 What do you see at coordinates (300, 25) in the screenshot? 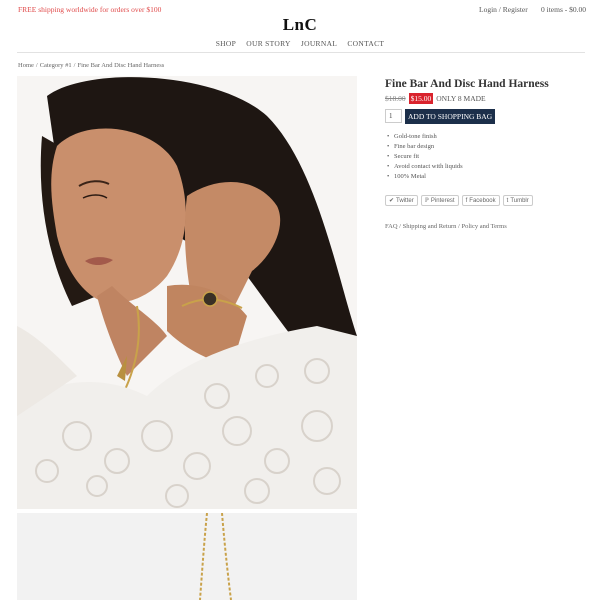
I see `site-logo: LnC` at bounding box center [300, 25].